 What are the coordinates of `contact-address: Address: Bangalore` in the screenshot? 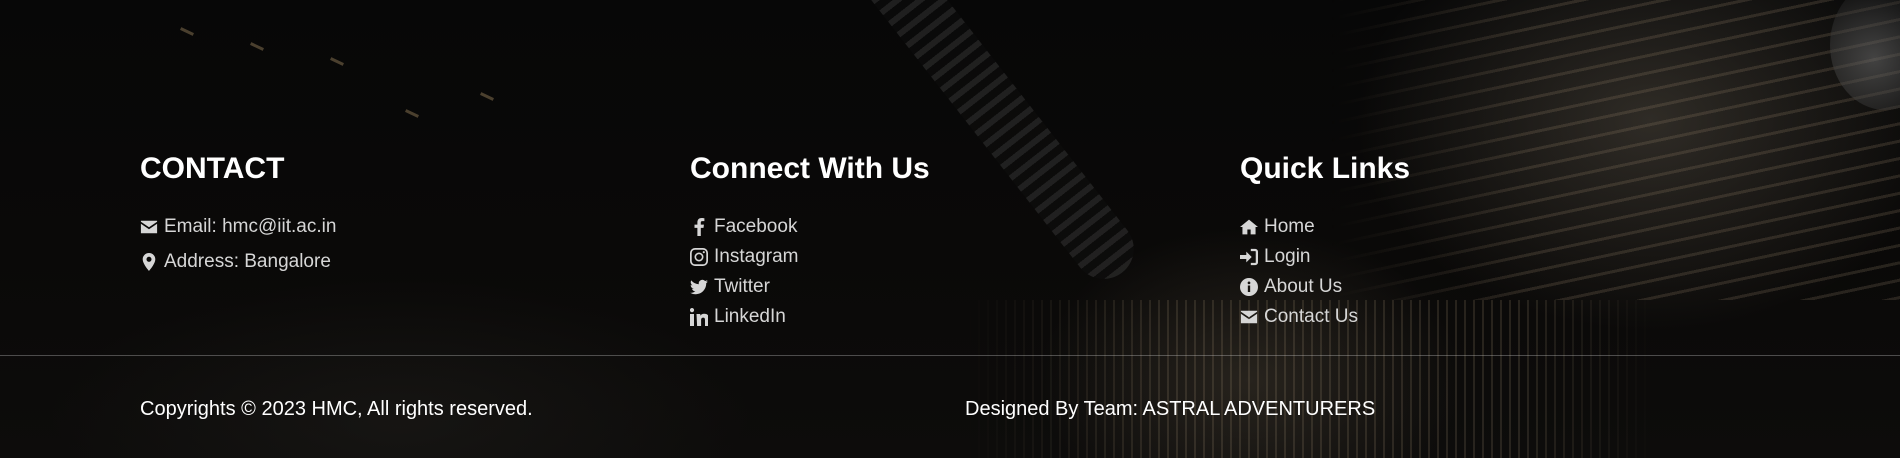 It's located at (238, 262).